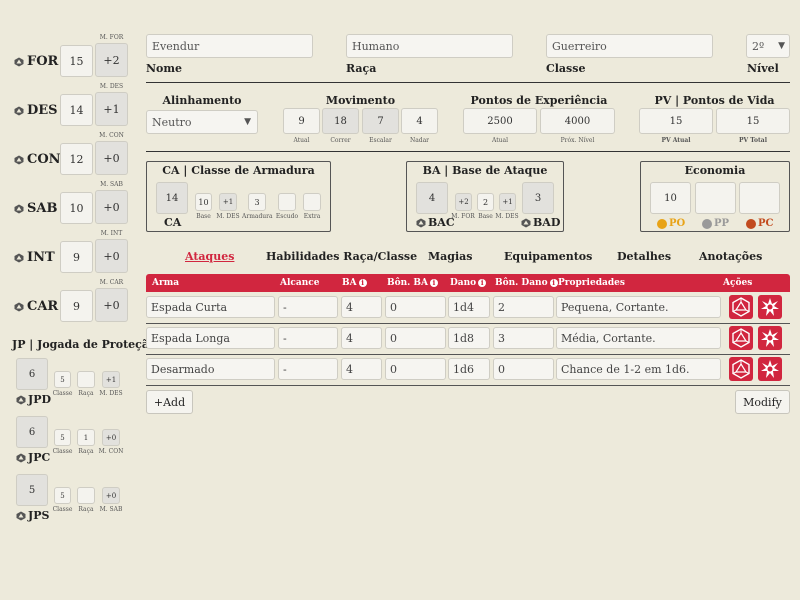 The height and width of the screenshot is (600, 800). Describe the element at coordinates (86, 379) in the screenshot. I see `save-raca-jpd` at that location.